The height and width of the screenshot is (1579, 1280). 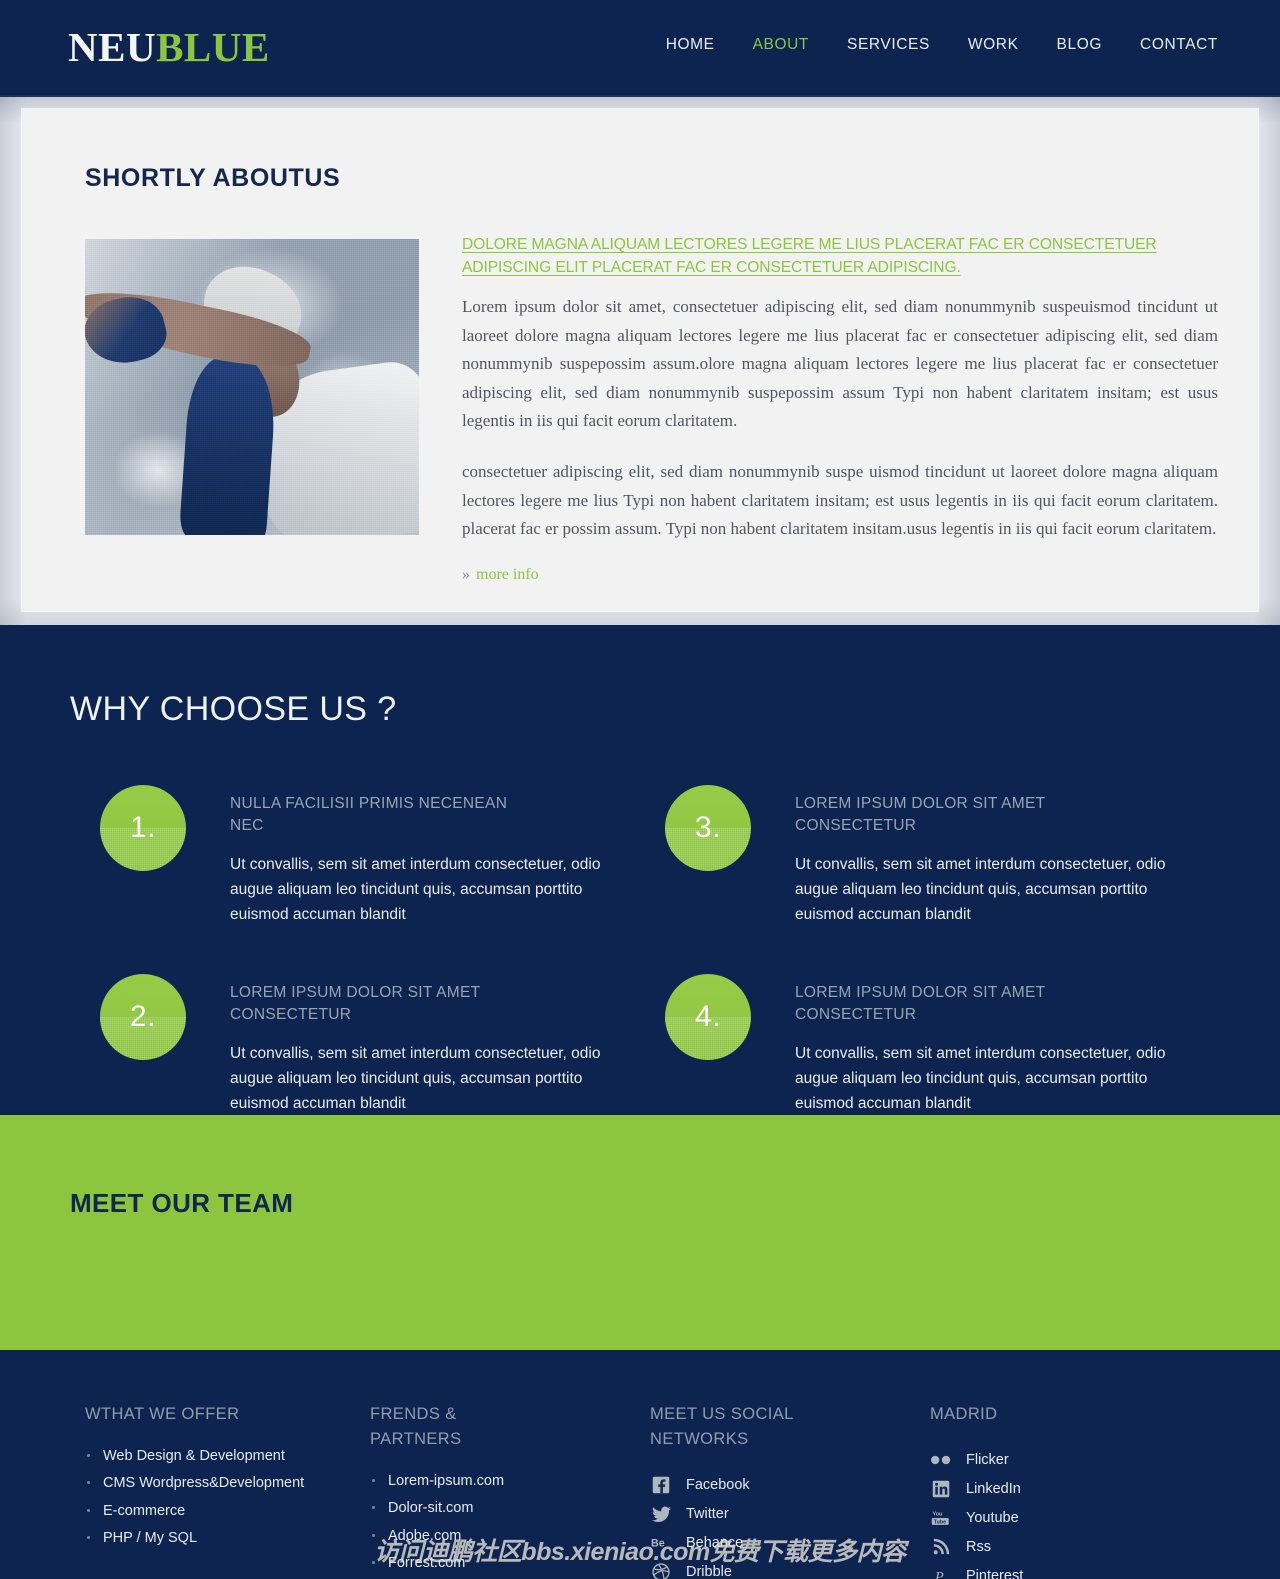 I want to click on footer-column-title: FRENDS & PARTNERS, so click(x=416, y=1426).